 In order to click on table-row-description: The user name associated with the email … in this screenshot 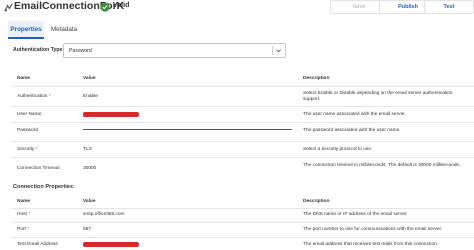, I will do `click(354, 114)`.